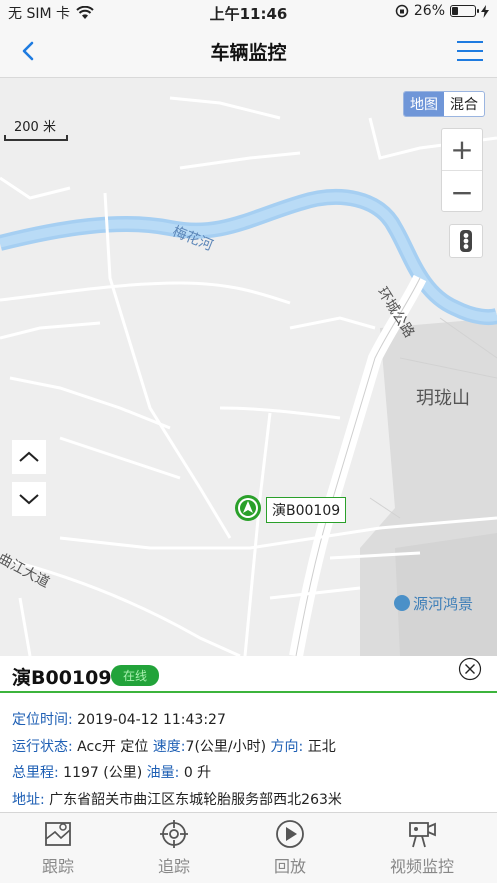  What do you see at coordinates (226, 746) in the screenshot?
I see `speed-value: 7(公里/小时)` at bounding box center [226, 746].